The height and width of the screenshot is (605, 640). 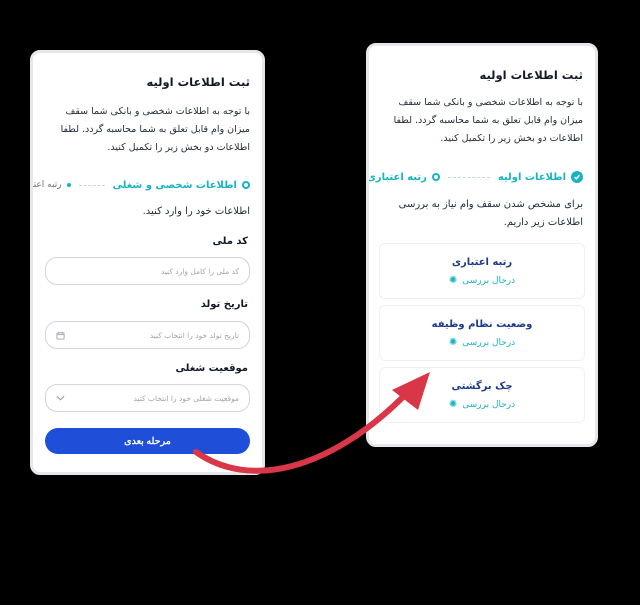 What do you see at coordinates (60, 335) in the screenshot?
I see `calendar-icon` at bounding box center [60, 335].